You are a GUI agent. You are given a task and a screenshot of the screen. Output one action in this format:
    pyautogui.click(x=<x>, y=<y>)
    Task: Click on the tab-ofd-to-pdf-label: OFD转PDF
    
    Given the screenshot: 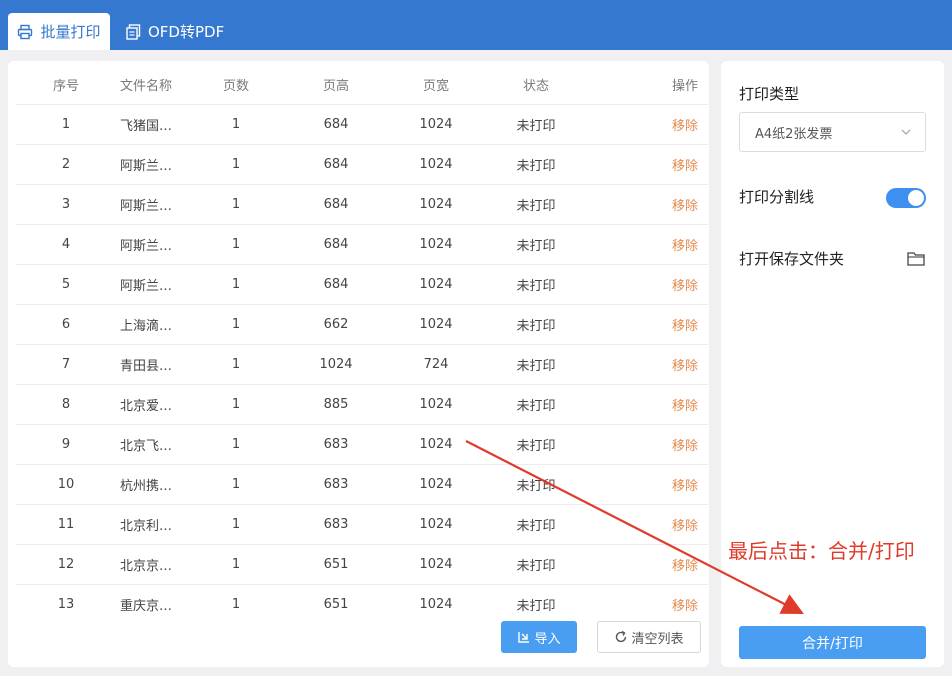 What is the action you would take?
    pyautogui.click(x=186, y=32)
    